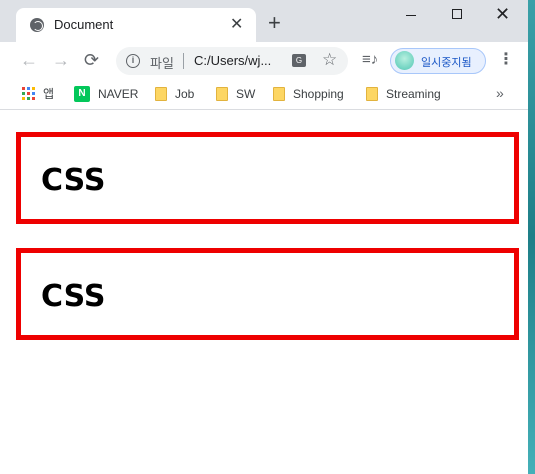  What do you see at coordinates (28, 94) in the screenshot?
I see `apps-icon` at bounding box center [28, 94].